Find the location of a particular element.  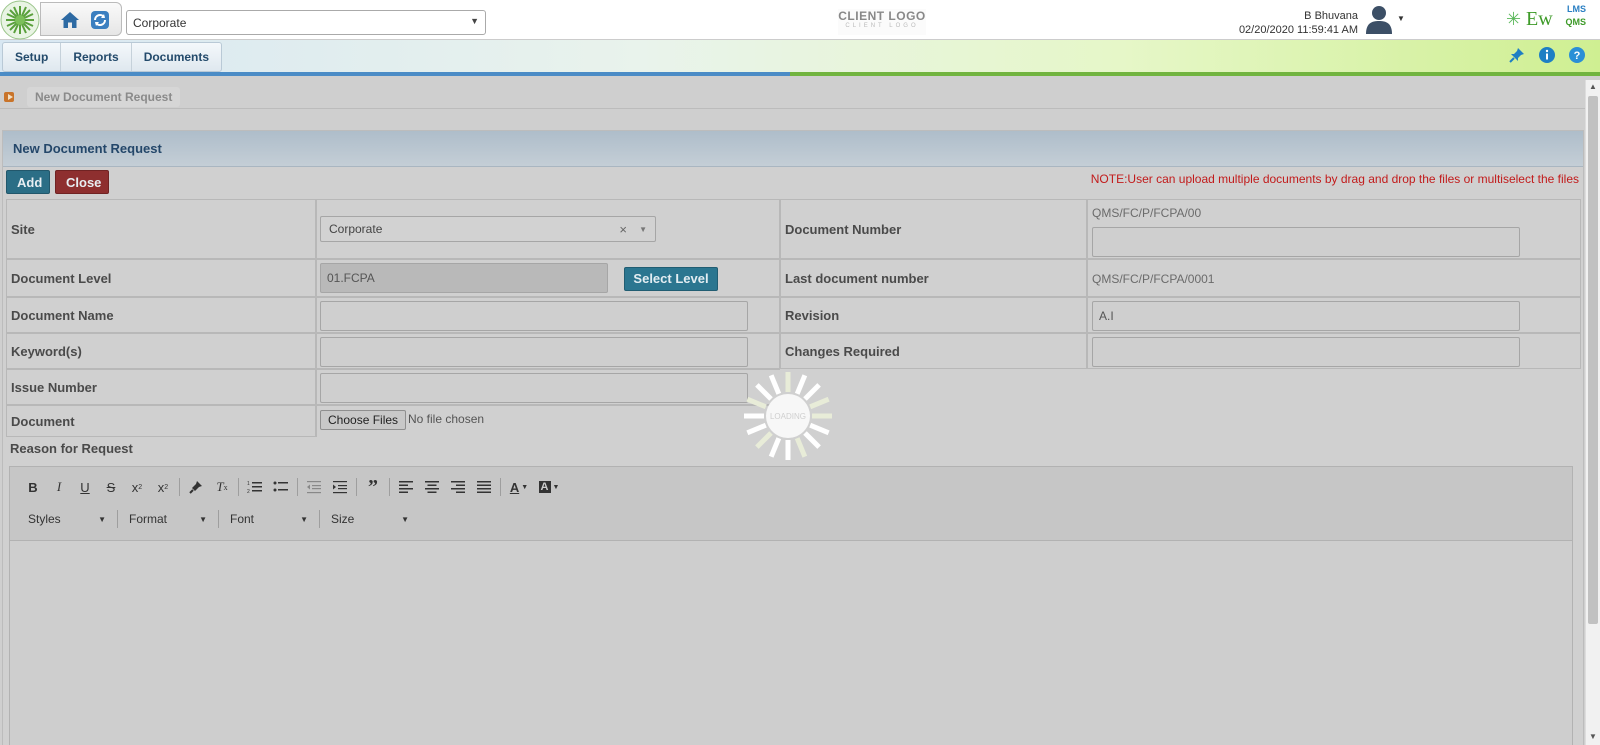

nav-menu: Setup Reports Documents is located at coordinates (112, 57).